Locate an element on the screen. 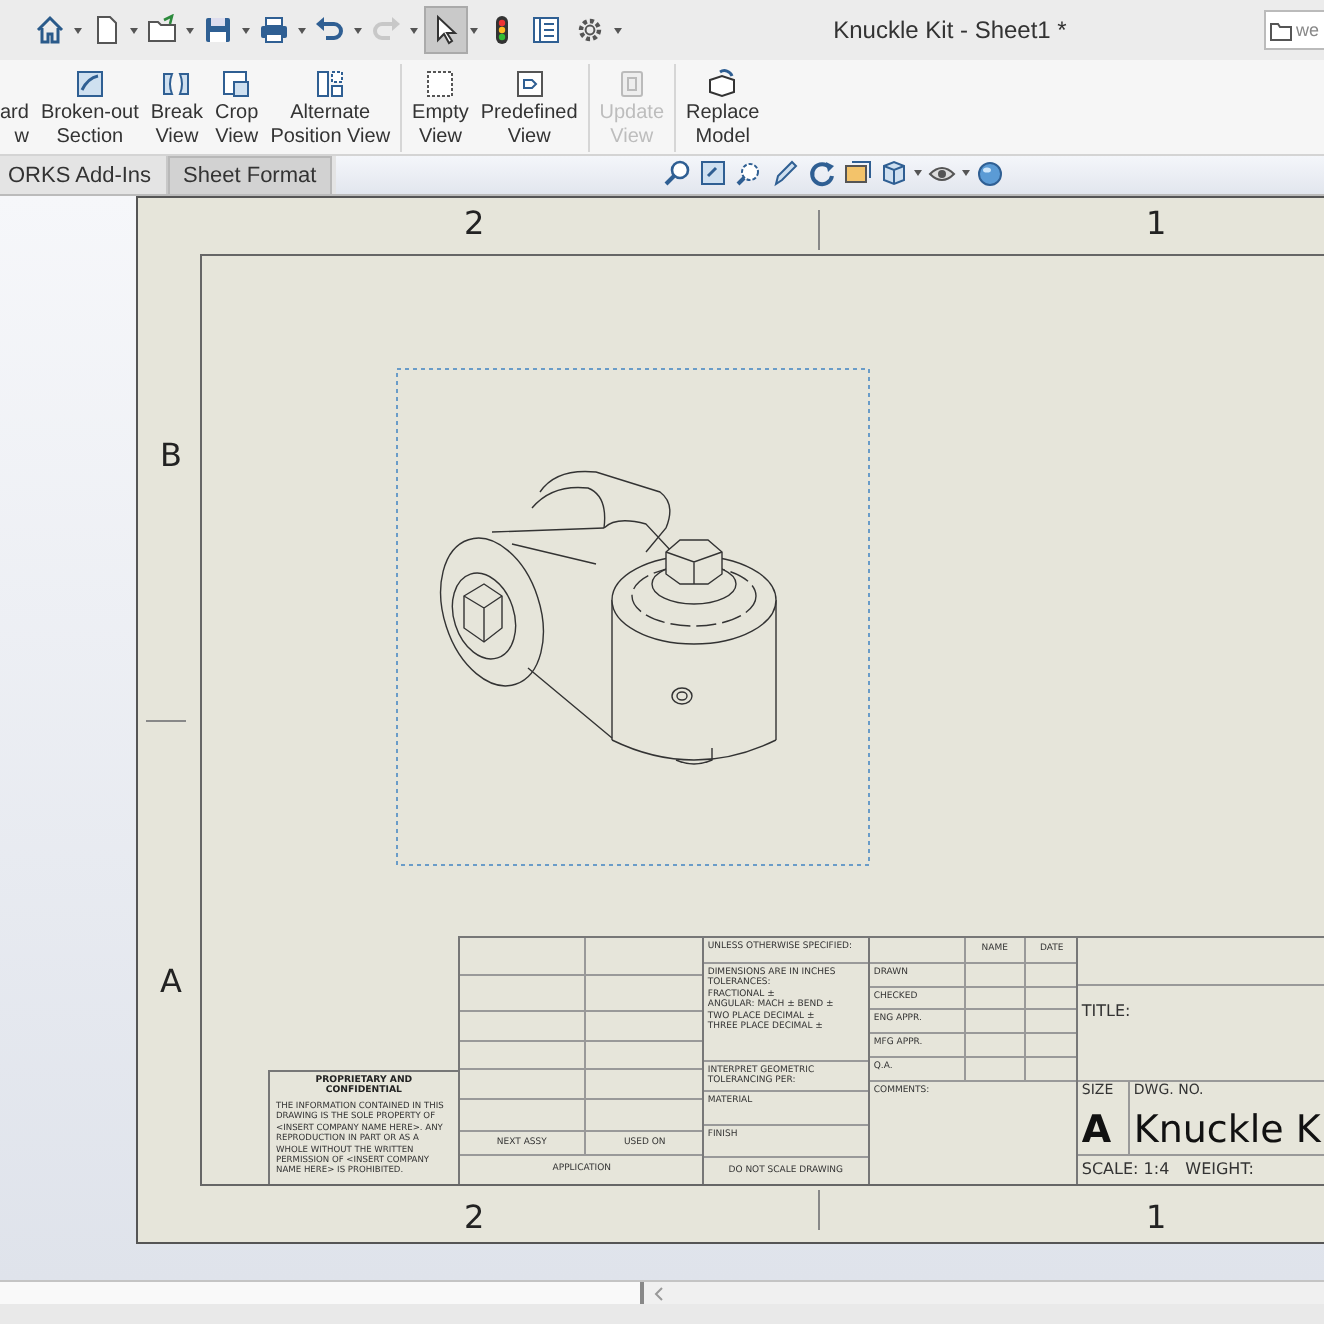 The height and width of the screenshot is (1324, 1324). sheet-size: A is located at coordinates (1096, 1131).